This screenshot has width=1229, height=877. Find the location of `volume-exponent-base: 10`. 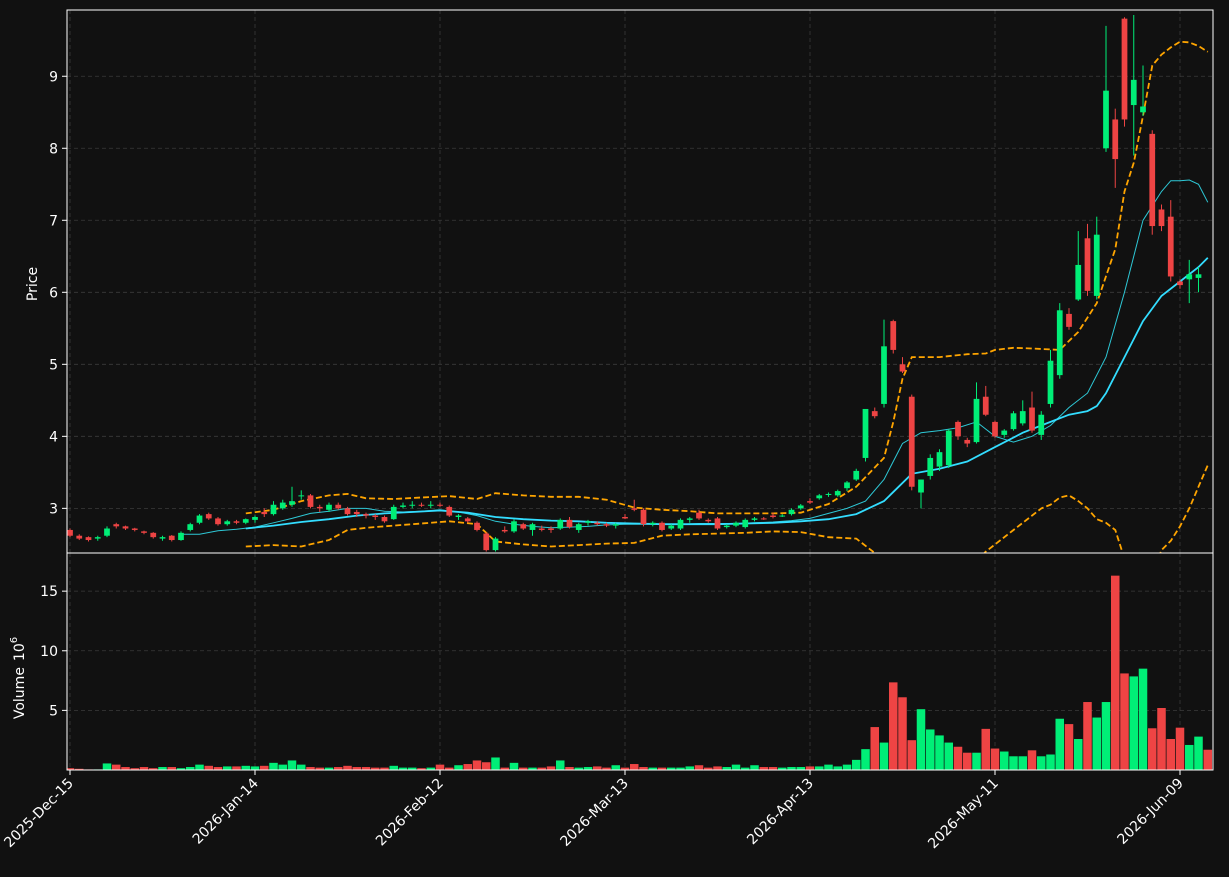

volume-exponent-base: 10 is located at coordinates (20, 652).